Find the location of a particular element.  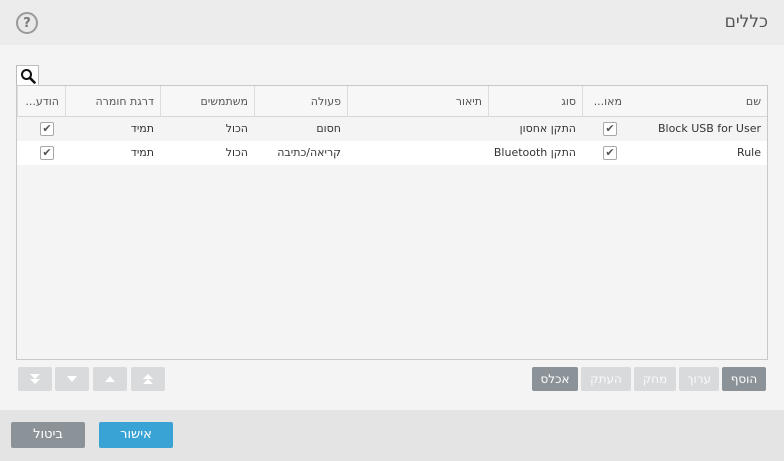

column-header-action: פעולה is located at coordinates (300, 101).